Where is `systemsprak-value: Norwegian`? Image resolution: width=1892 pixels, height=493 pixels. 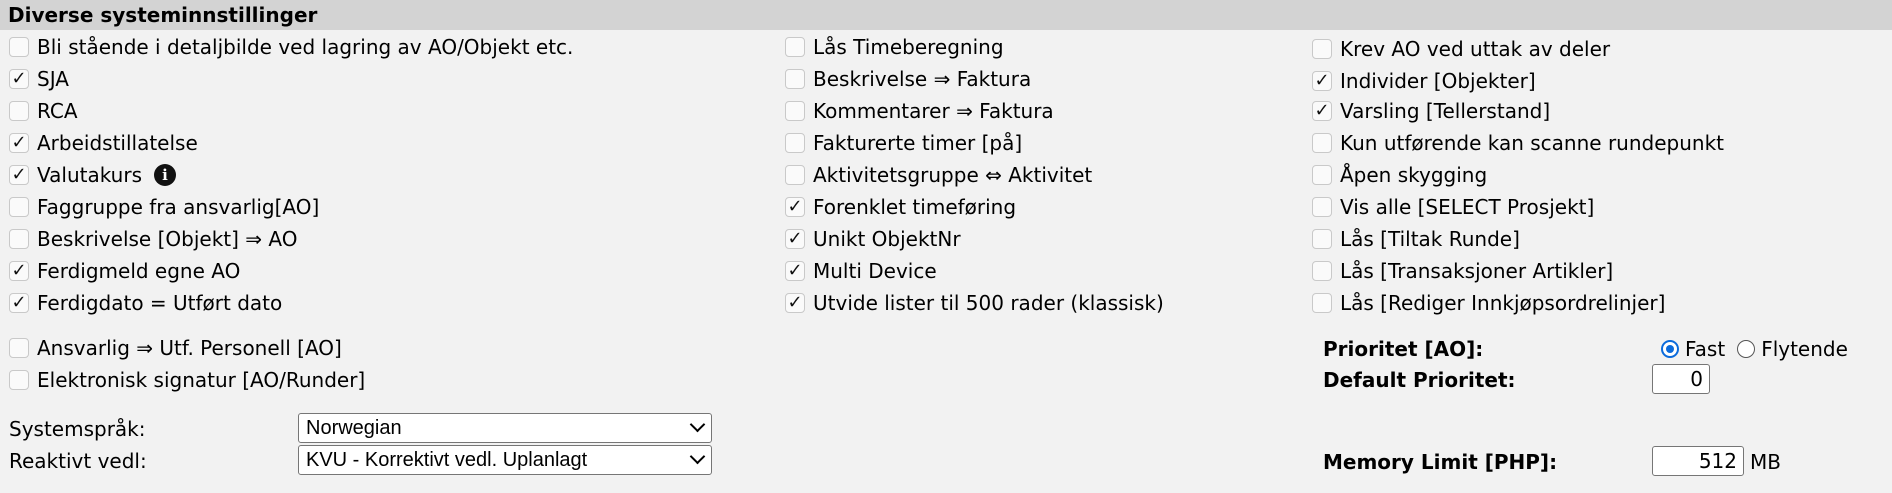 systemsprak-value: Norwegian is located at coordinates (354, 428).